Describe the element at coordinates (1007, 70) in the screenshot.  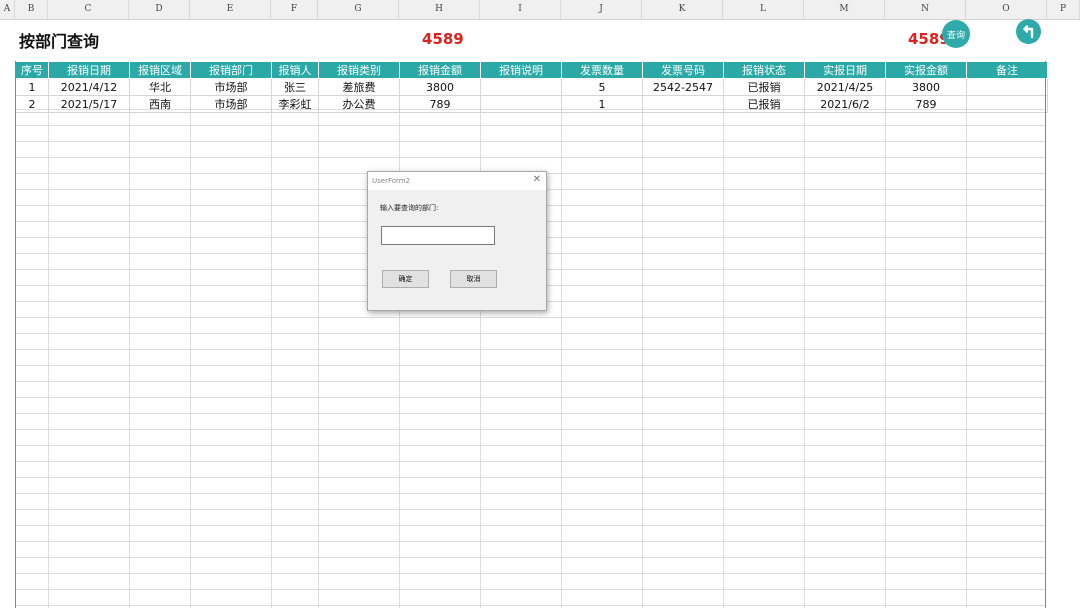
I see `header-notes: 备注` at that location.